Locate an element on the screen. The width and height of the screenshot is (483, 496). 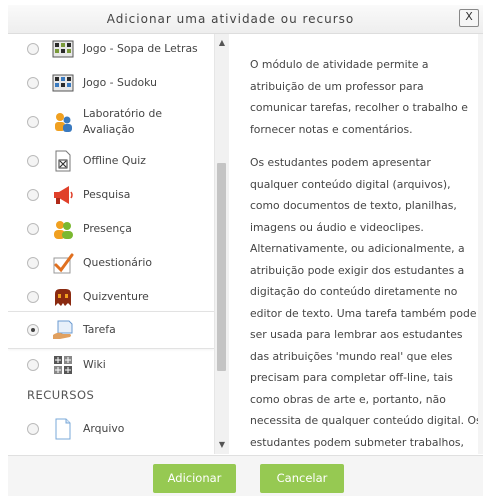
list-item-jogo-sudoku: Jogo - Sudoku is located at coordinates (111, 83).